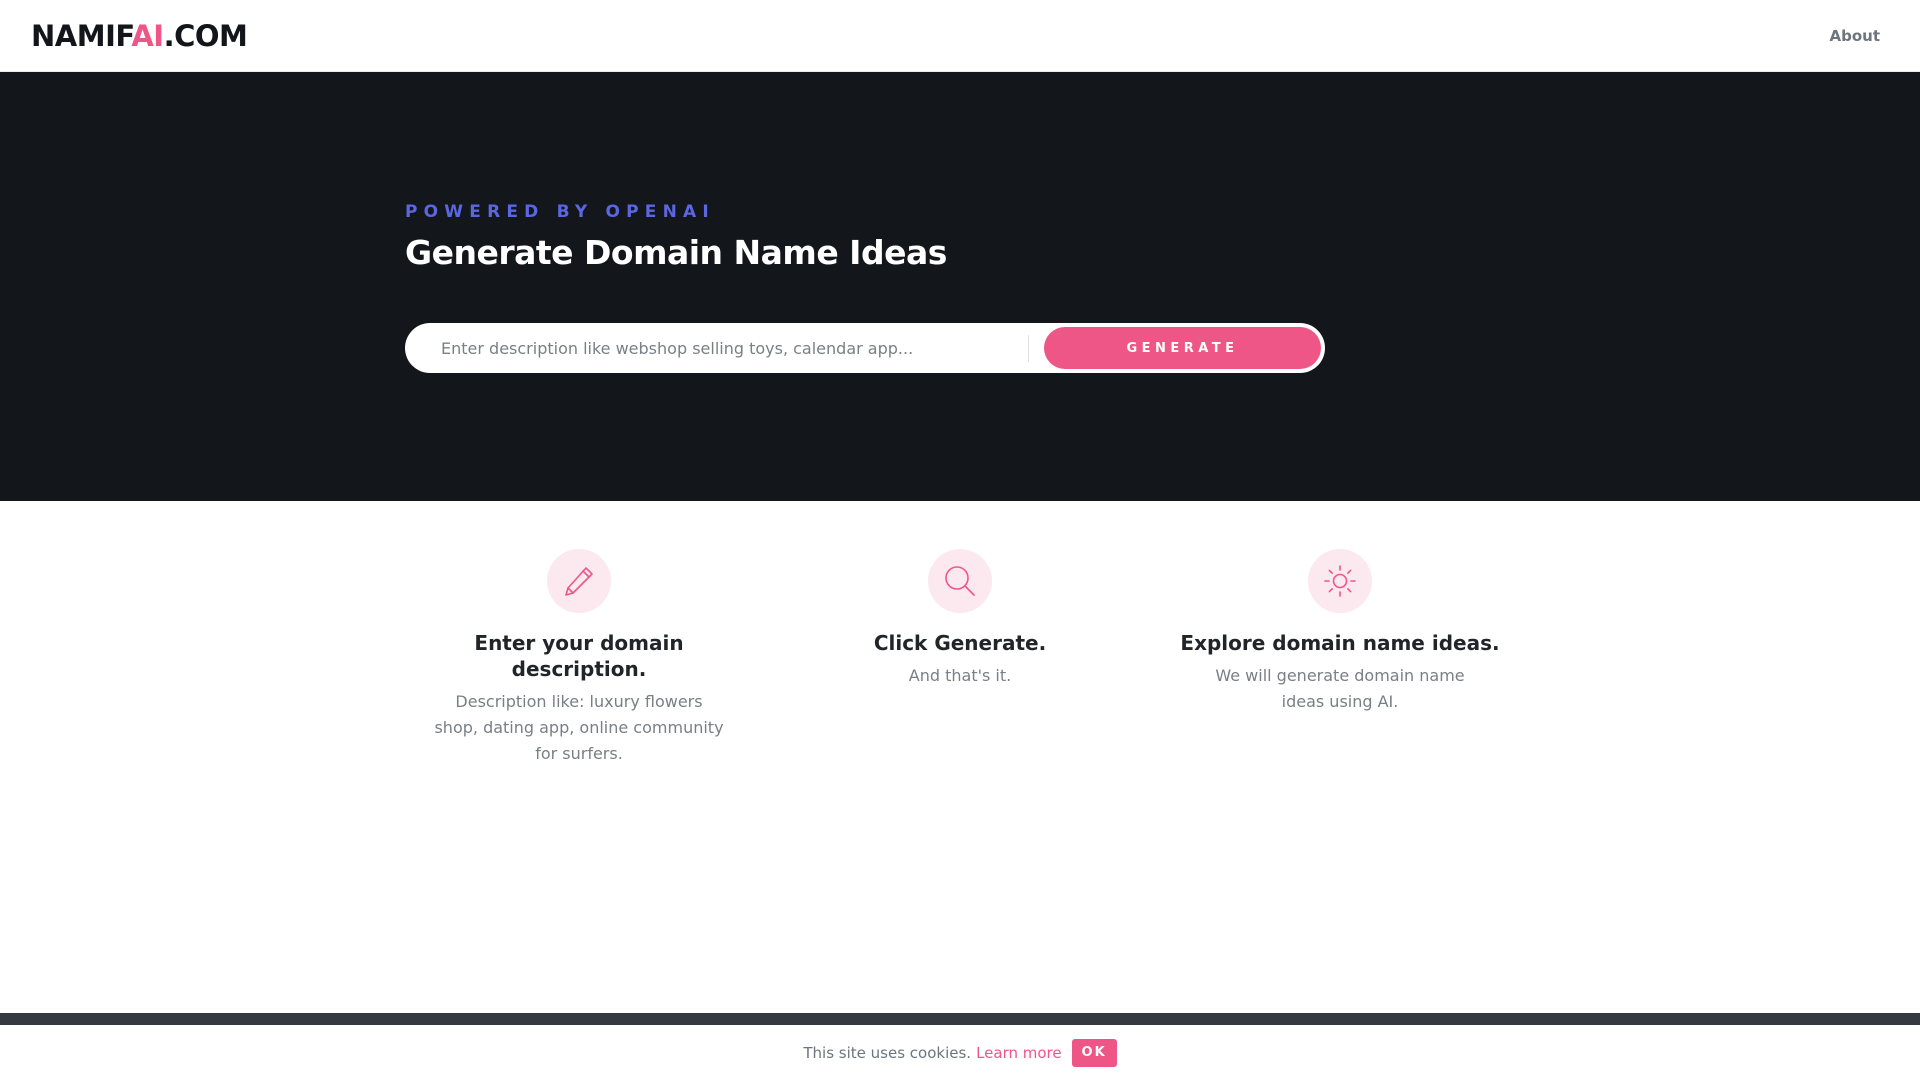 The width and height of the screenshot is (1920, 1080). What do you see at coordinates (81, 35) in the screenshot?
I see `logo-main-text: NAMIF` at bounding box center [81, 35].